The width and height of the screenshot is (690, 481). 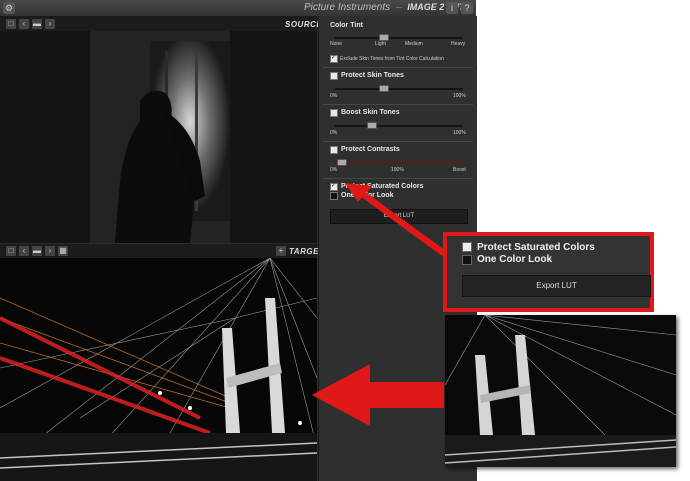 I want to click on result-preview, so click(x=560, y=391).